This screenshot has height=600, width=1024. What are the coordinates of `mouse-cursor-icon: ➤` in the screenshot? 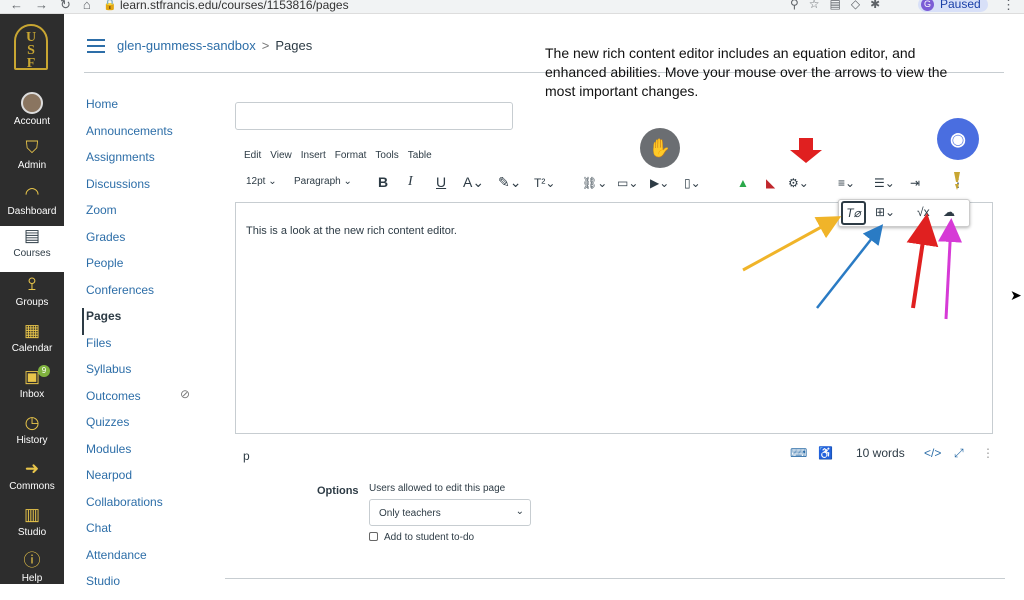 It's located at (1016, 295).